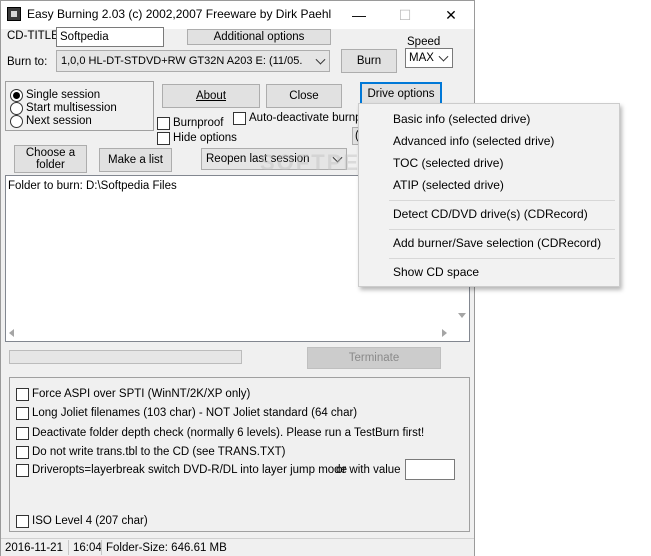 Image resolution: width=651 pixels, height=556 pixels. Describe the element at coordinates (304, 96) in the screenshot. I see `close-button: Close` at that location.